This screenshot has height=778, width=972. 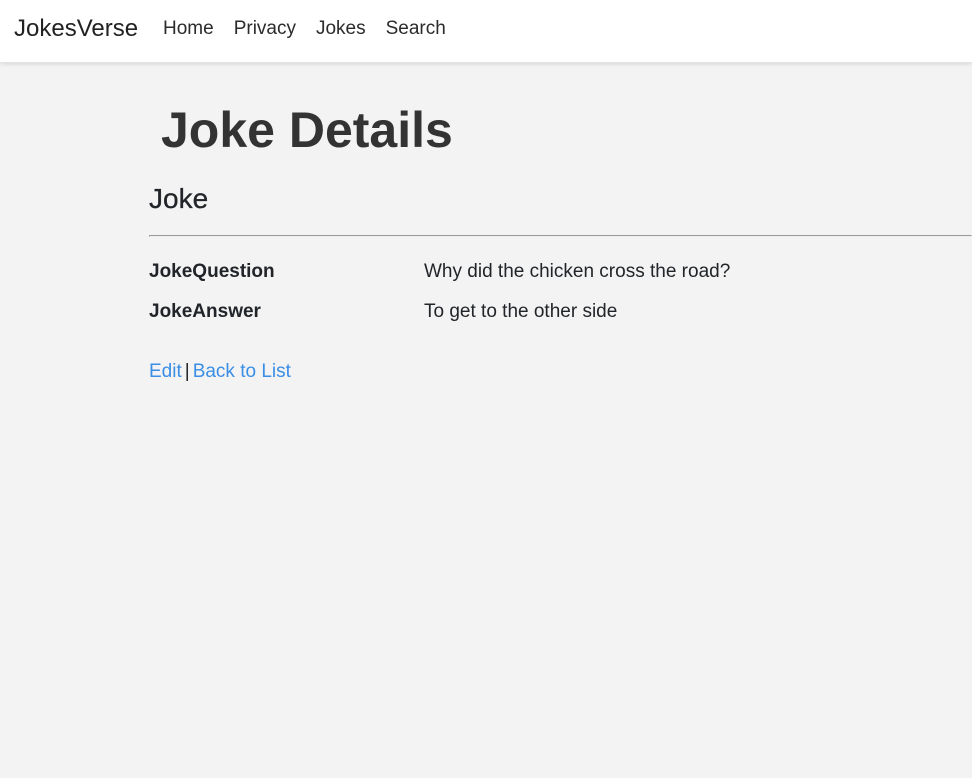 I want to click on nav-links: Home Privacy Jokes Search, so click(x=314, y=29).